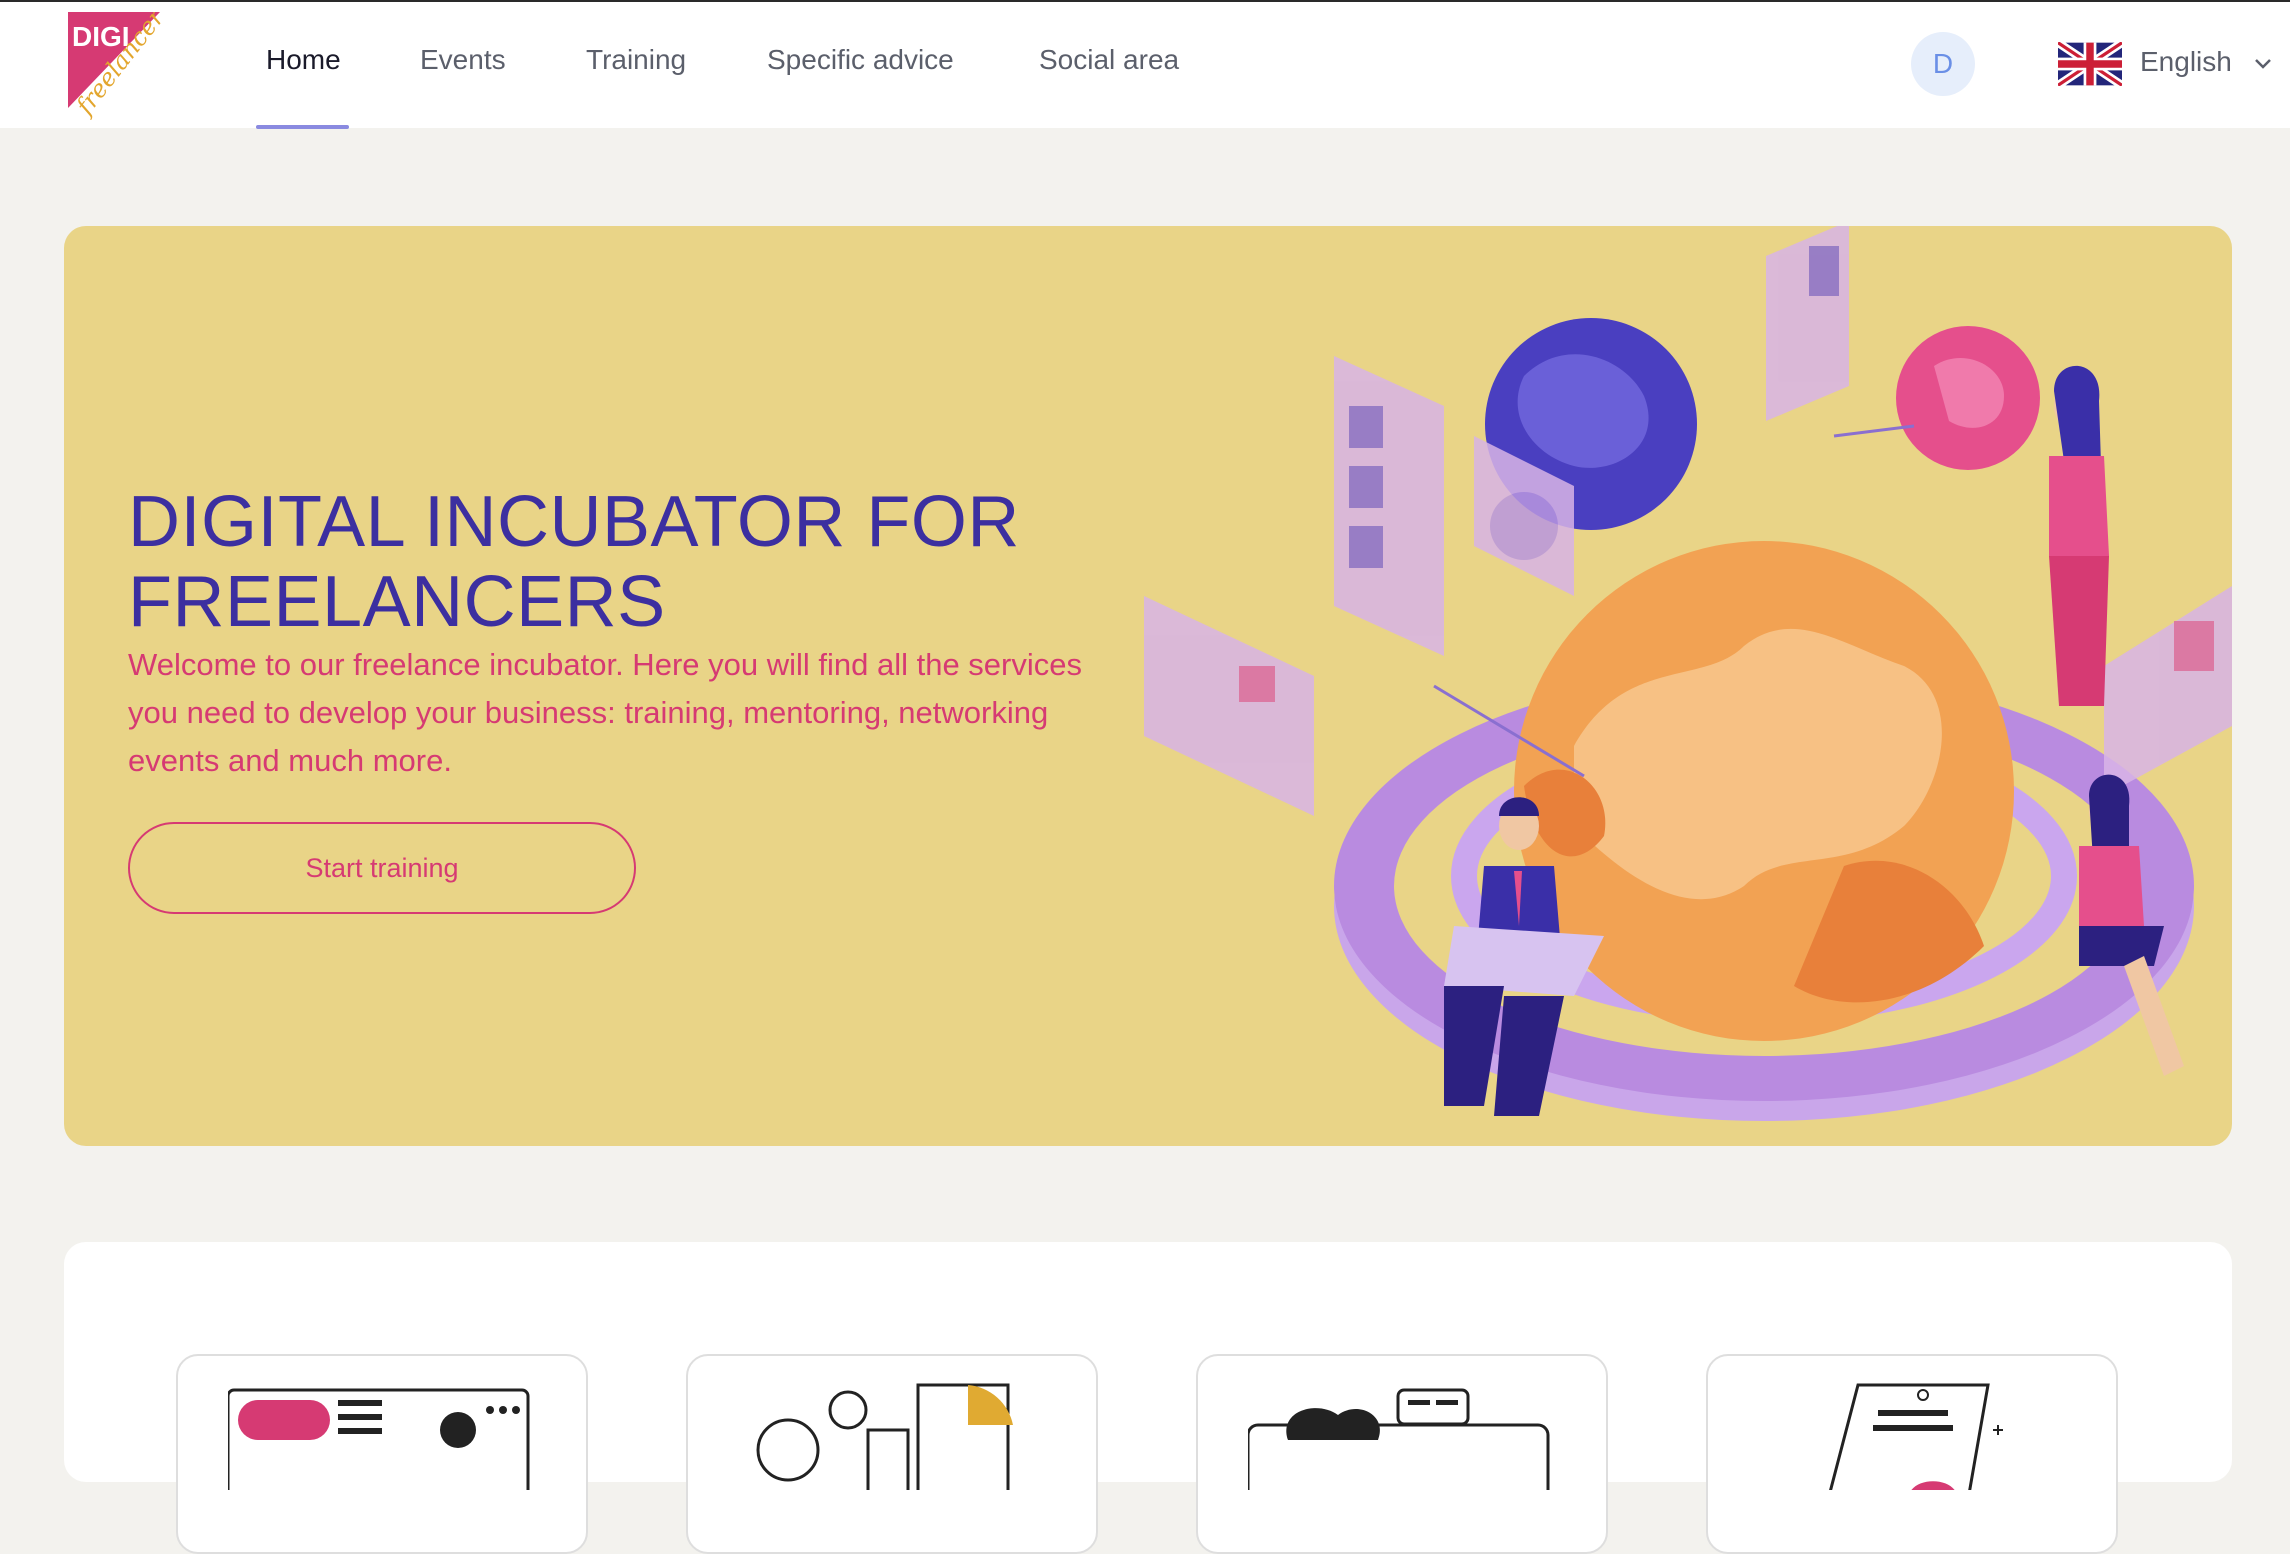  Describe the element at coordinates (302, 127) in the screenshot. I see `active-tab-indicator` at that location.